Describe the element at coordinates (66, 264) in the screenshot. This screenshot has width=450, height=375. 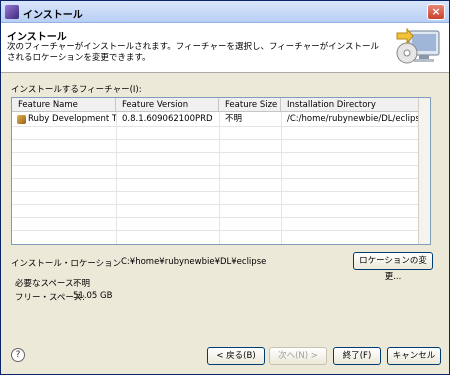
I see `install-location-label: インストール・ロケーション` at that location.